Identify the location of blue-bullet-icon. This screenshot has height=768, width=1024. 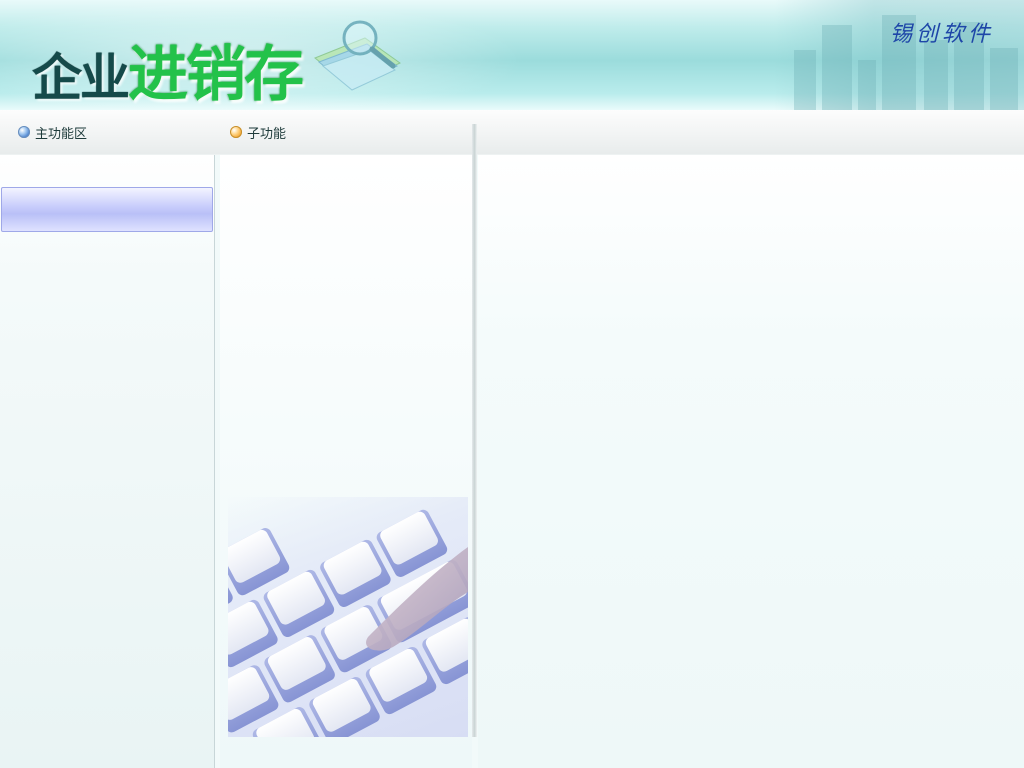
(24, 132).